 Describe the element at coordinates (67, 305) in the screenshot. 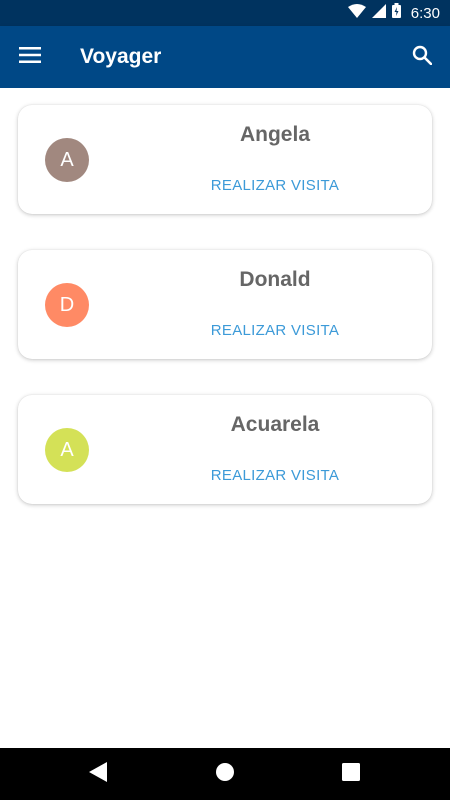

I see `avatar: D` at that location.